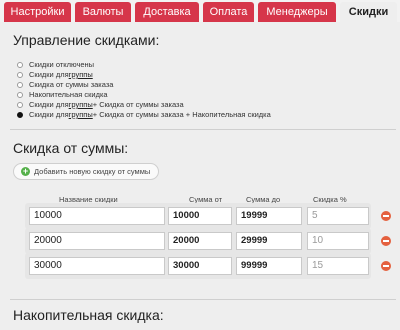  I want to click on discount-name-input: 20000, so click(97, 241).